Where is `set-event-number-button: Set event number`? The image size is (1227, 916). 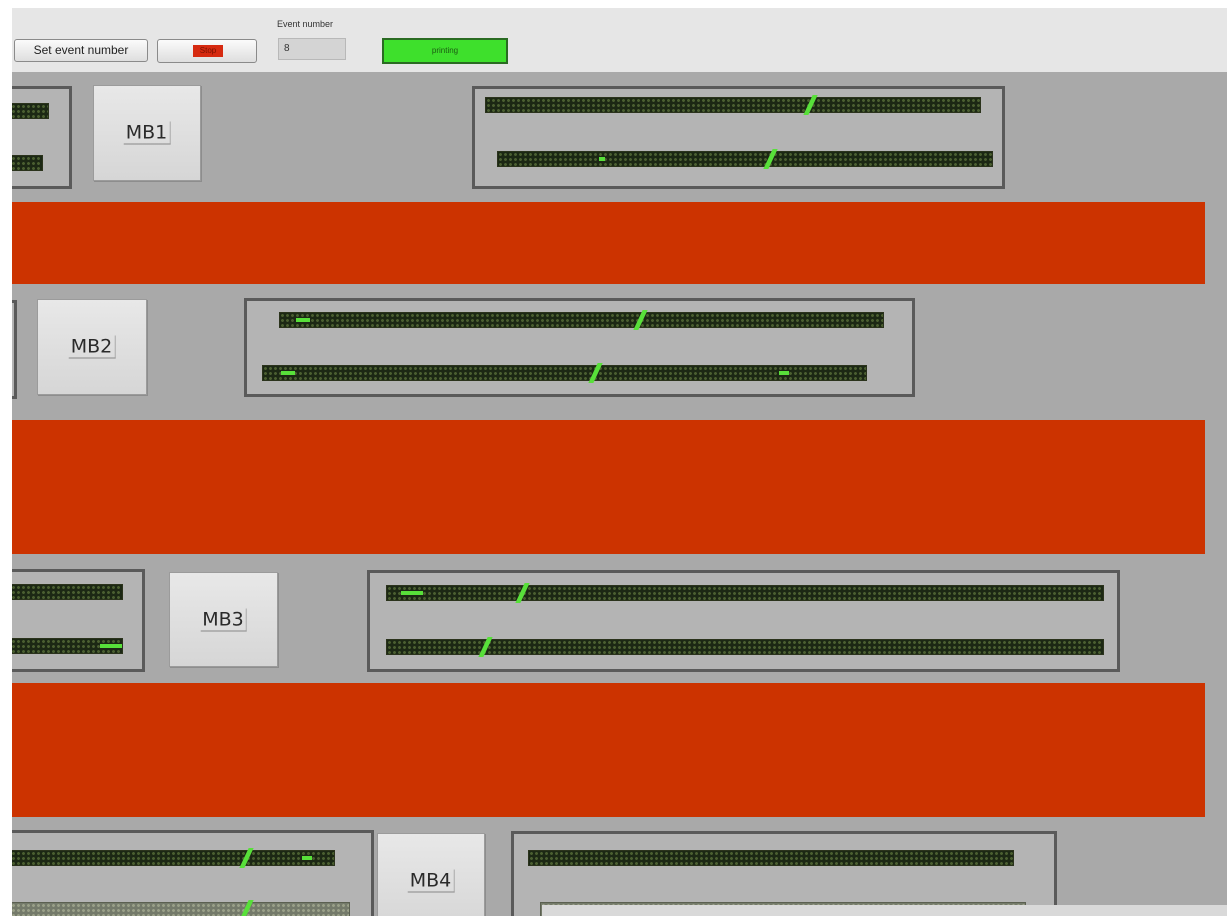 set-event-number-button: Set event number is located at coordinates (81, 50).